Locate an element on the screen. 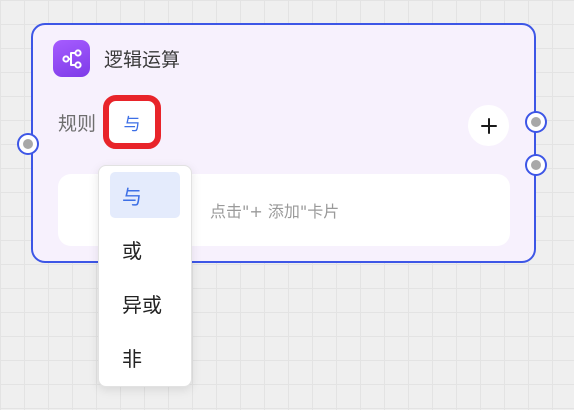  operator-select: 与 is located at coordinates (132, 122).